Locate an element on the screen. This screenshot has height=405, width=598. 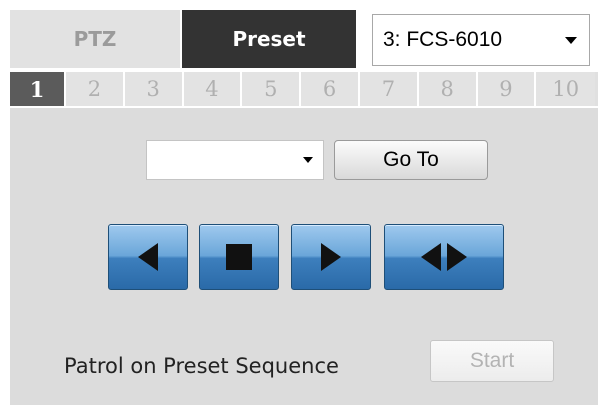
goto-button-label: Go To is located at coordinates (411, 159).